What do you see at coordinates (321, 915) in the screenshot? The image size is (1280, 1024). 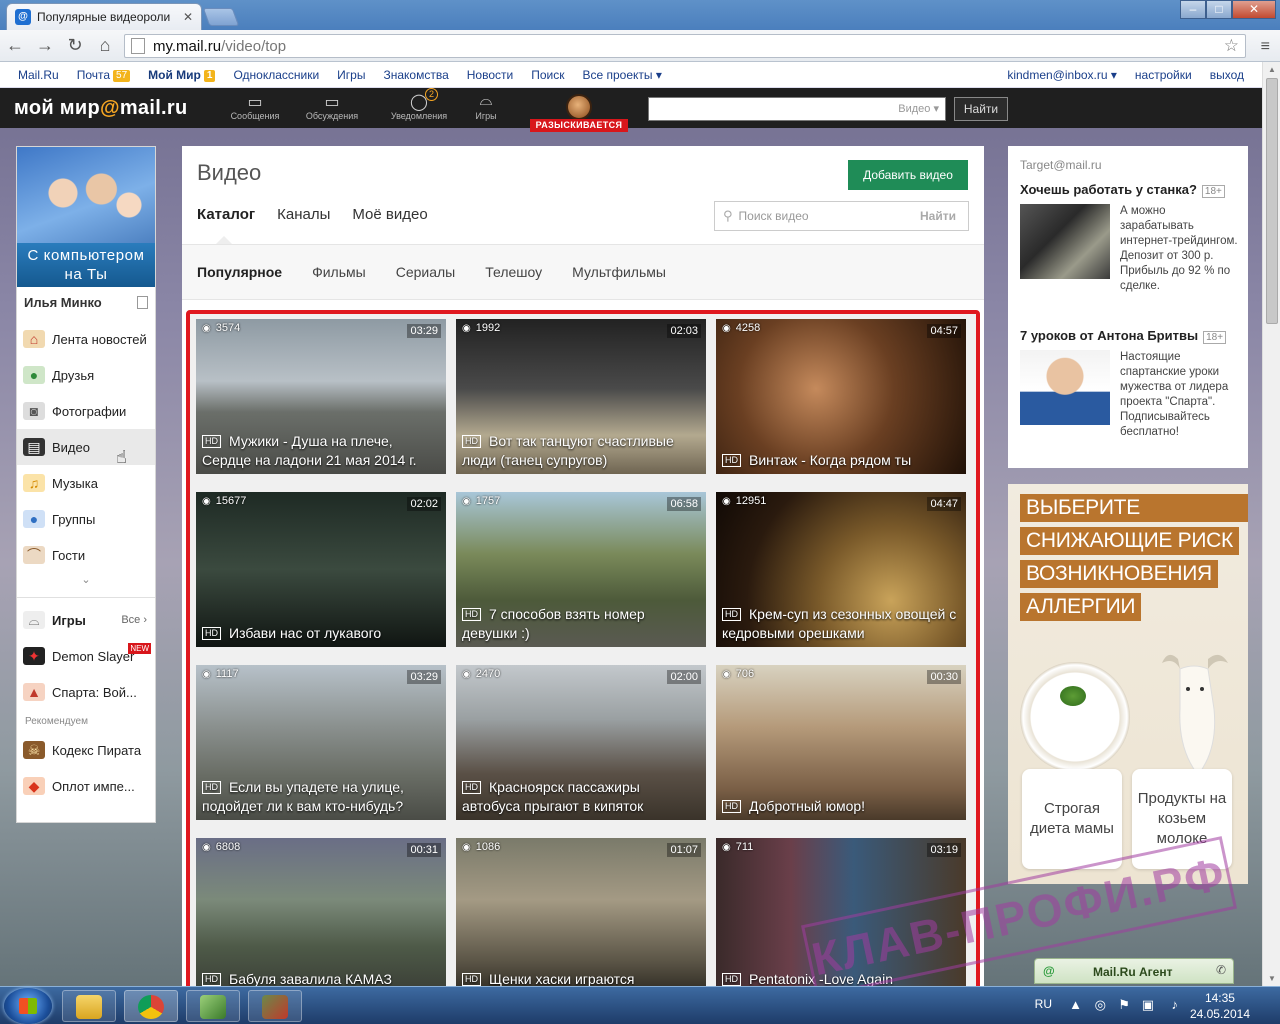 I see `video-card: 6808 00:31 HDБабуля завалила КАМАЗ` at bounding box center [321, 915].